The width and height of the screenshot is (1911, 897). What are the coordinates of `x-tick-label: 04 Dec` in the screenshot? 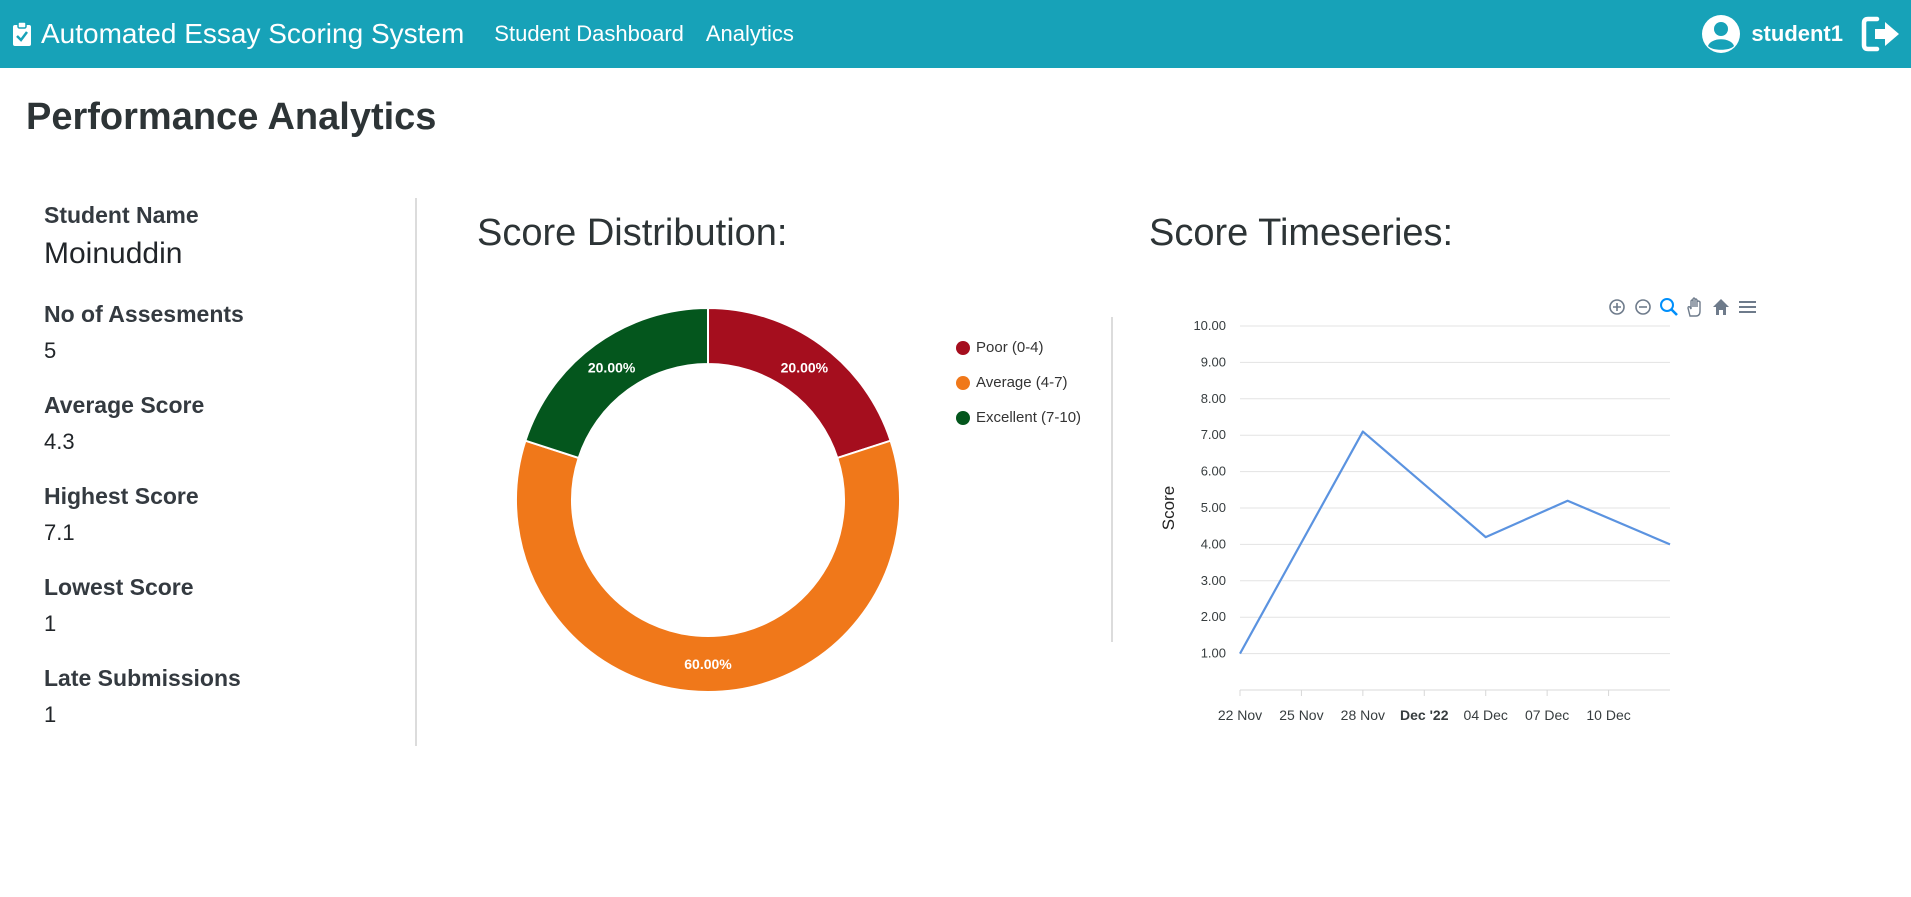 It's located at (1486, 715).